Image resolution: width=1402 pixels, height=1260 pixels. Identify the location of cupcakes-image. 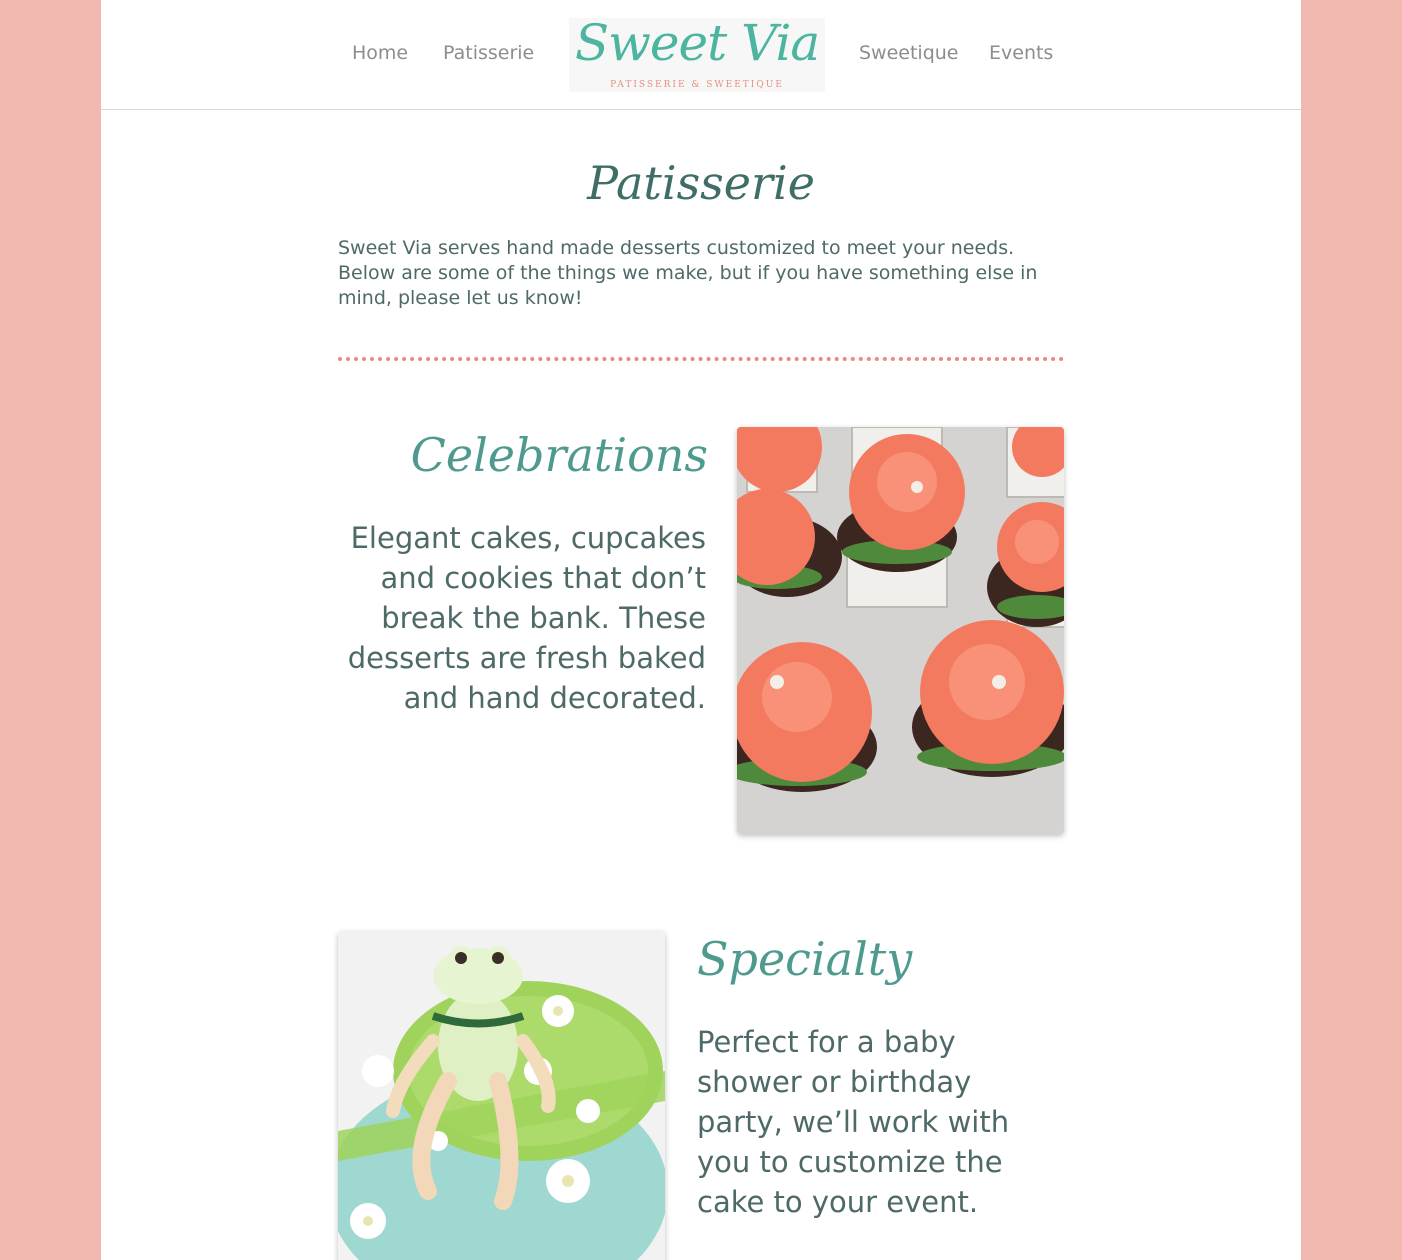
(900, 630).